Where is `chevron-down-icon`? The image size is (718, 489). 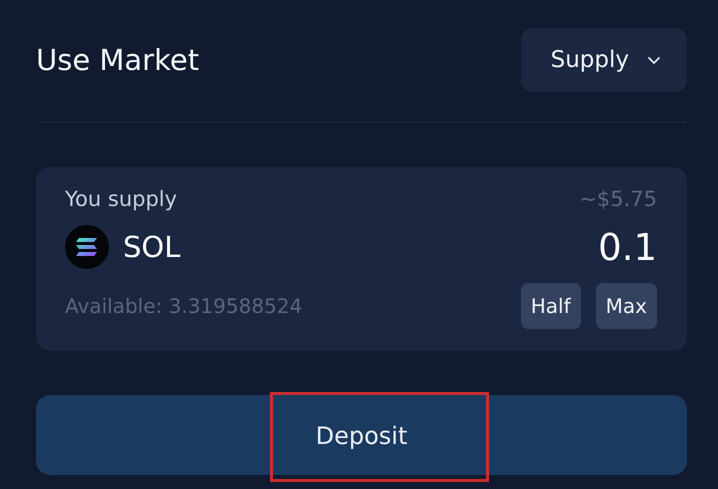
chevron-down-icon is located at coordinates (654, 60).